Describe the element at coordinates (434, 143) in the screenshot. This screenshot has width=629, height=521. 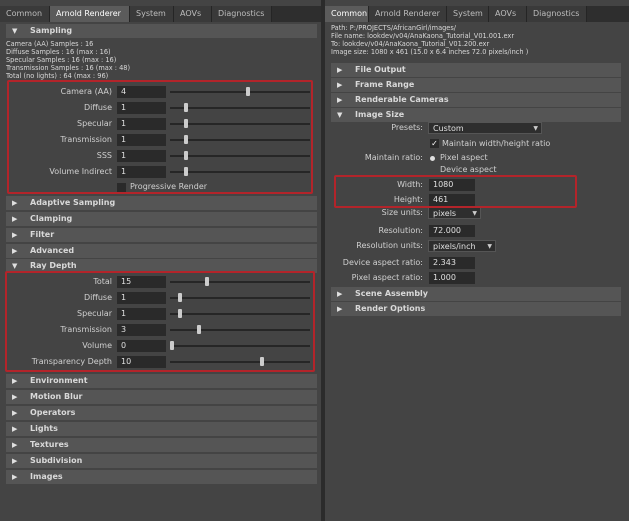
I see `maintain-width-height-checkbox: ✓` at that location.